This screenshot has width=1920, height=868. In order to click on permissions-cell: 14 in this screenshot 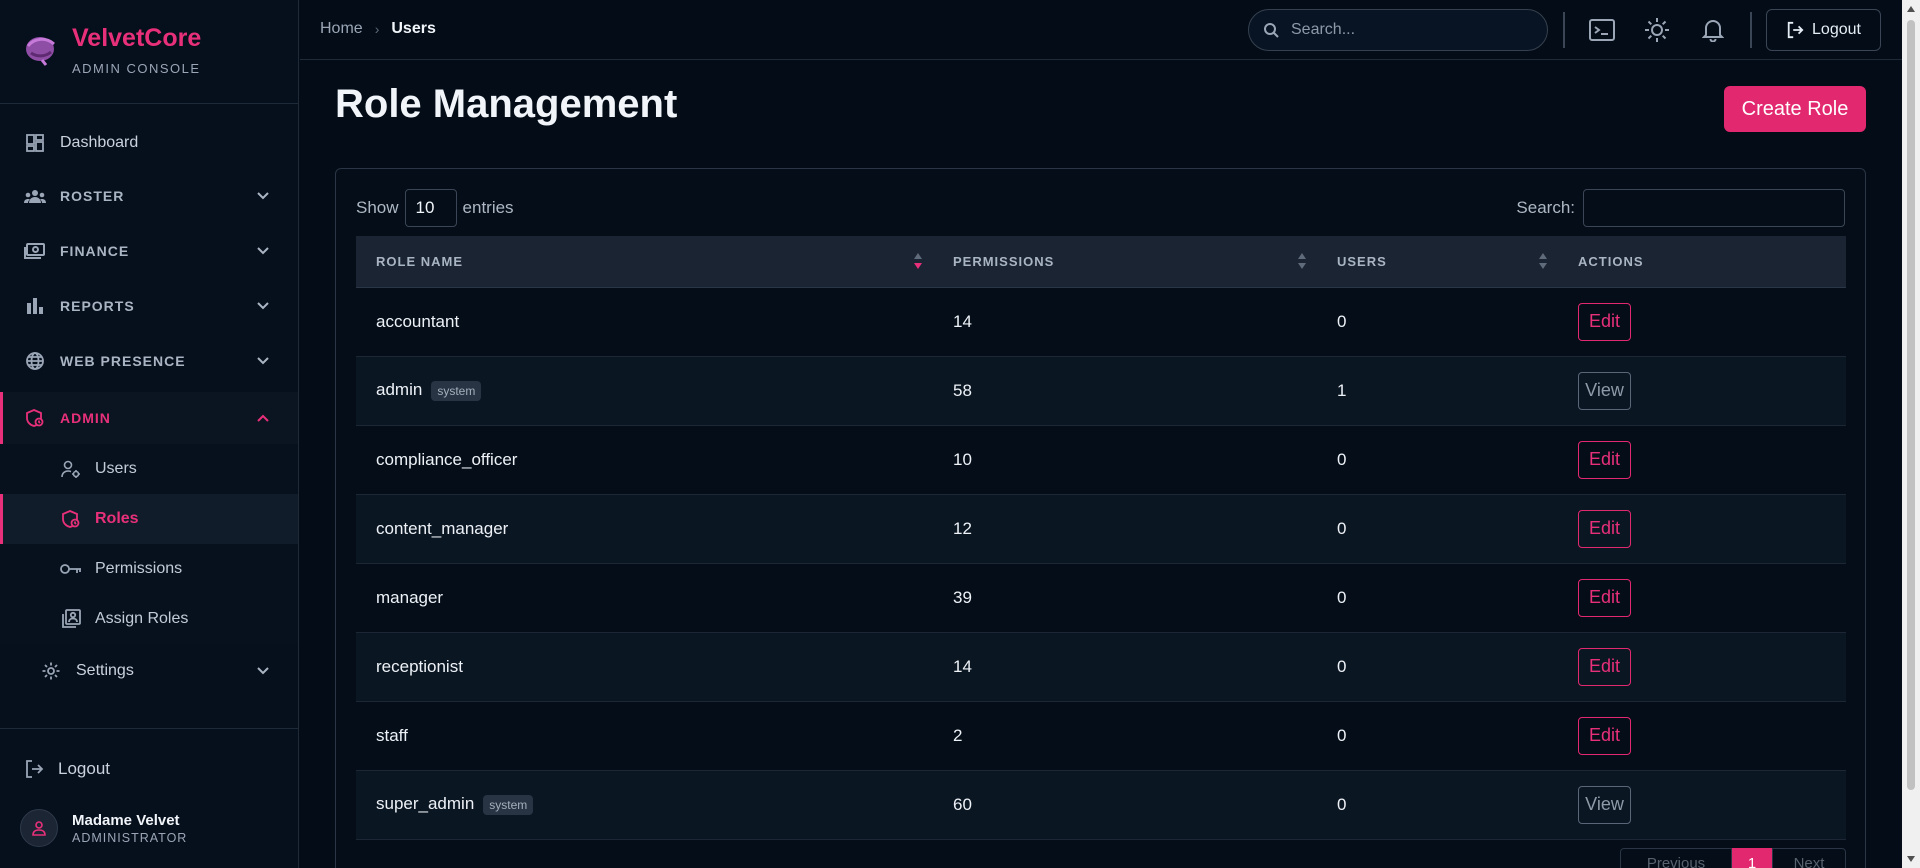, I will do `click(1125, 322)`.